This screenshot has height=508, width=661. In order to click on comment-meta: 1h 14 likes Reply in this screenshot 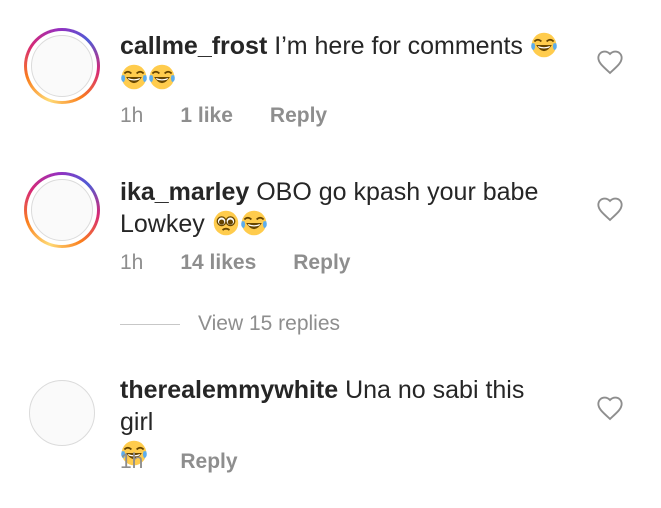, I will do `click(253, 263)`.